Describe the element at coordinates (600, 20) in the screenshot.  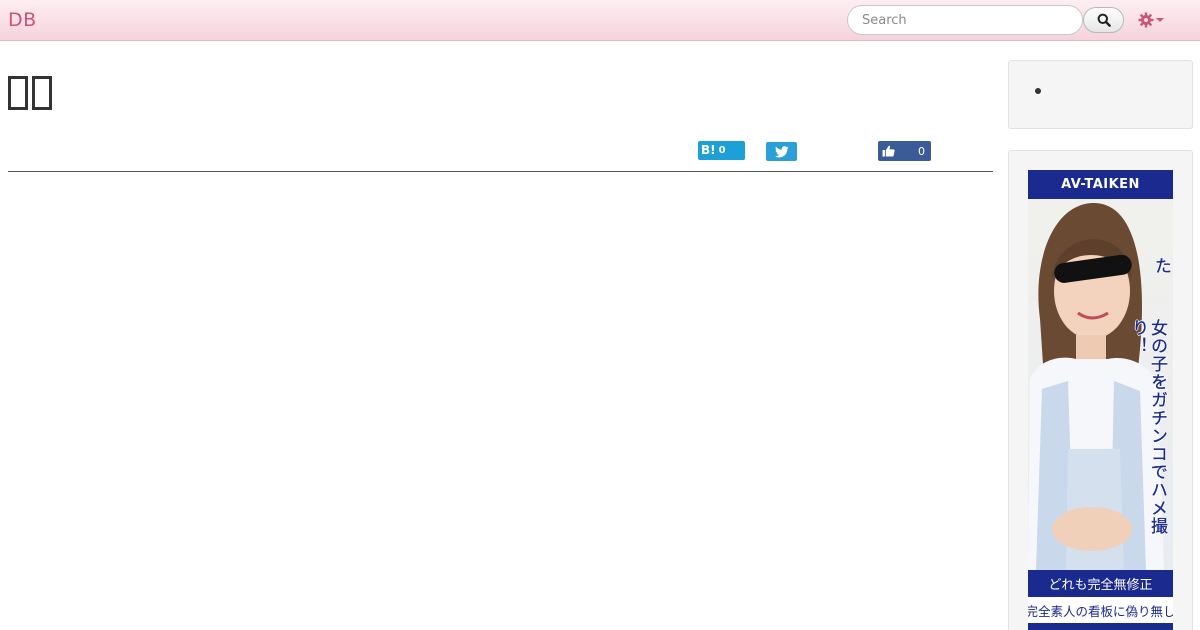
I see `top-navbar: DB` at that location.